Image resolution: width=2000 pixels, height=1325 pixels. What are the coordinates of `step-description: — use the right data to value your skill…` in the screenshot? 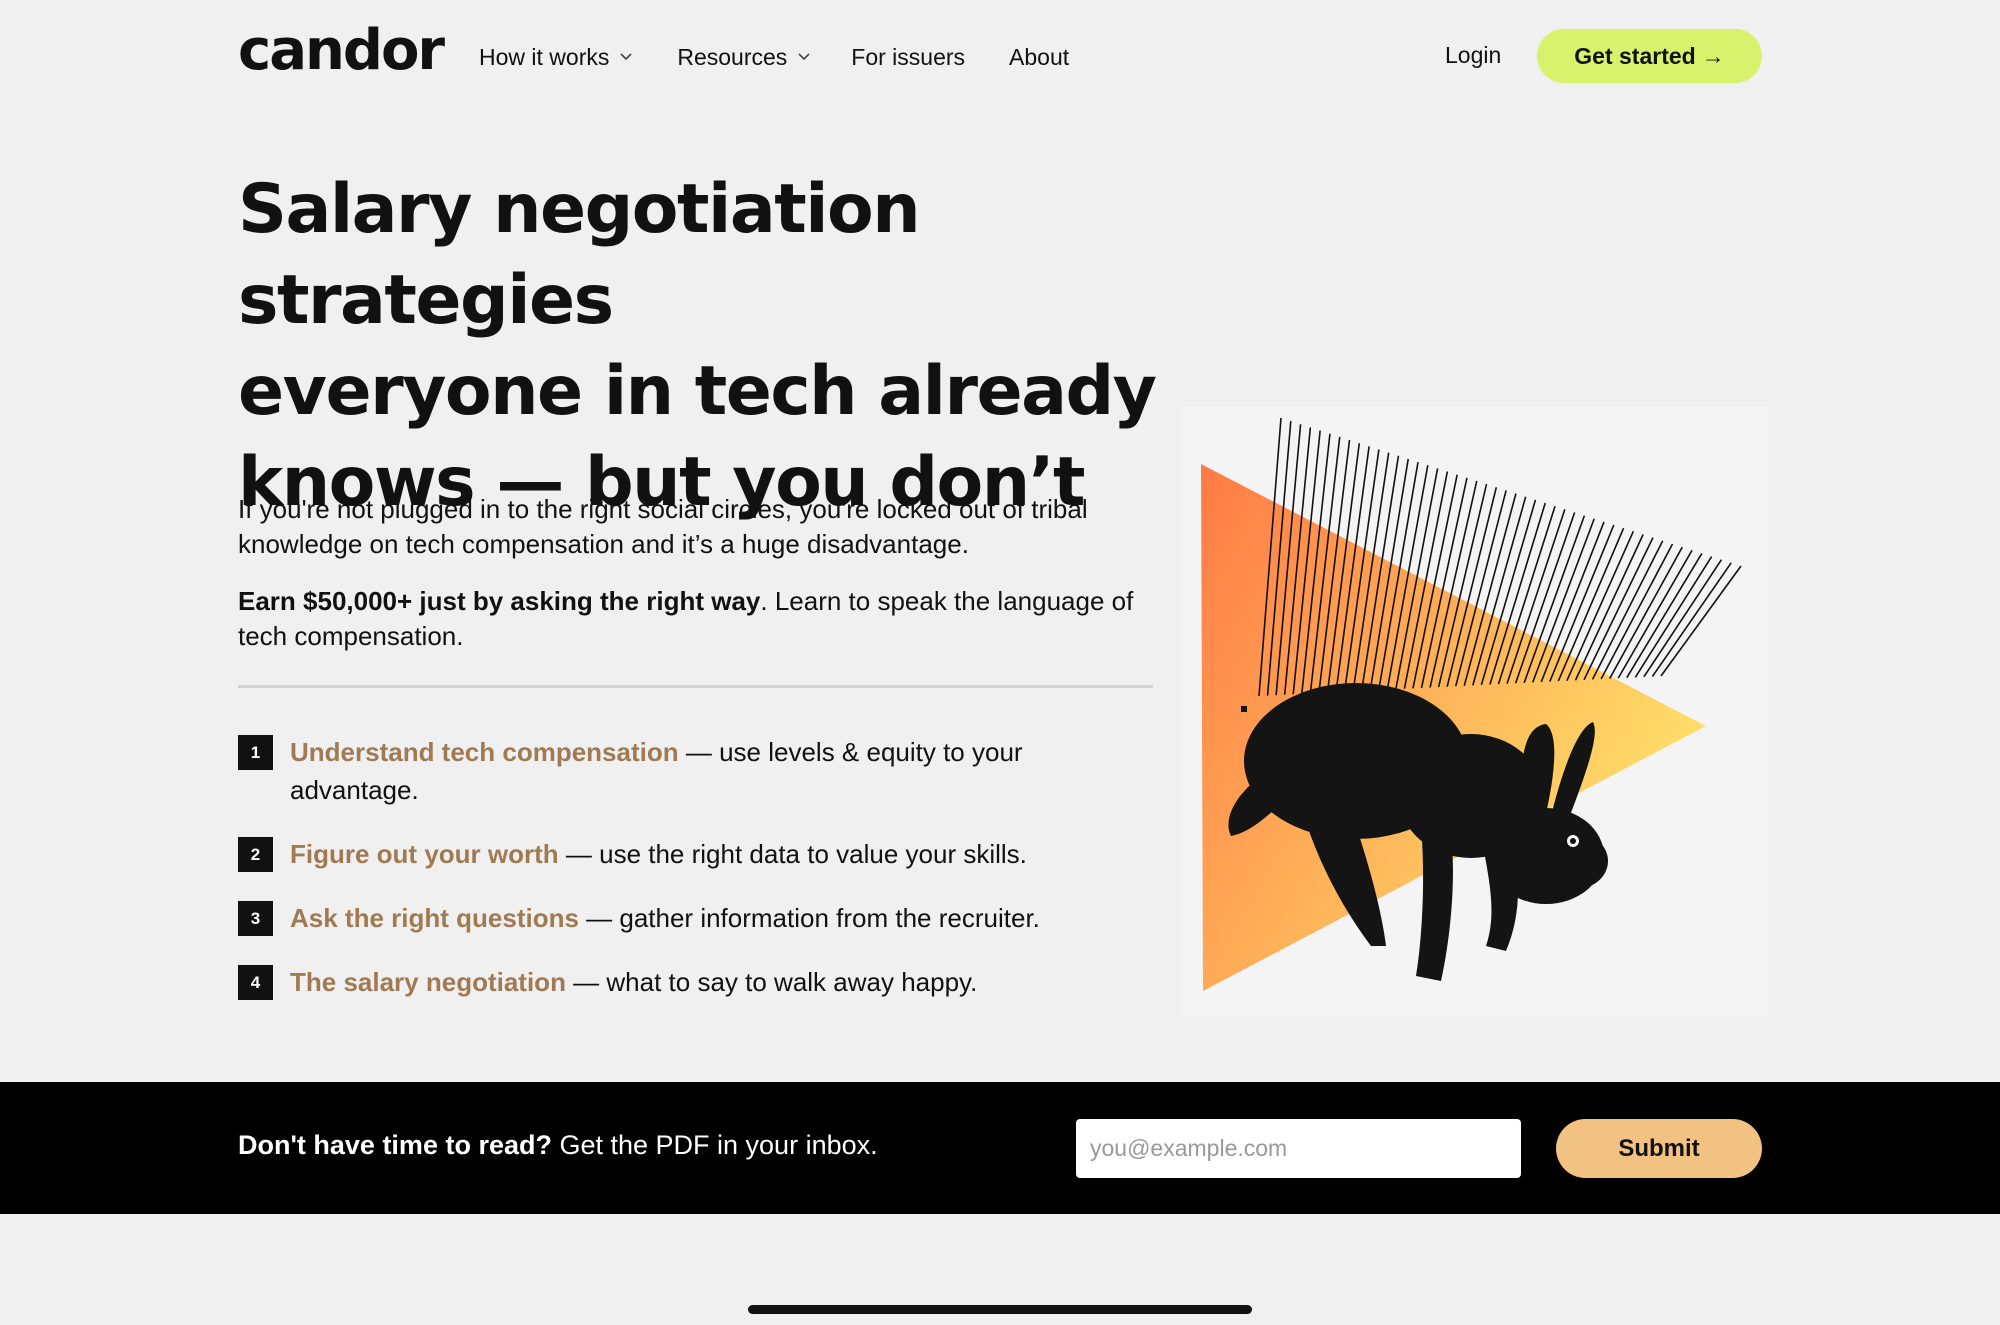 It's located at (792, 854).